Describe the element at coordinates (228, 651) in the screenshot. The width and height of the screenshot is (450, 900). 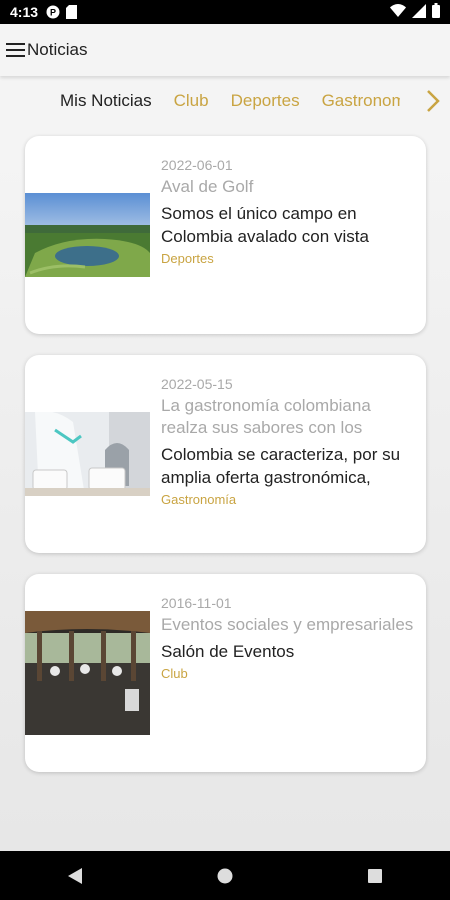
I see `news-summary: Salón de Eventos` at that location.